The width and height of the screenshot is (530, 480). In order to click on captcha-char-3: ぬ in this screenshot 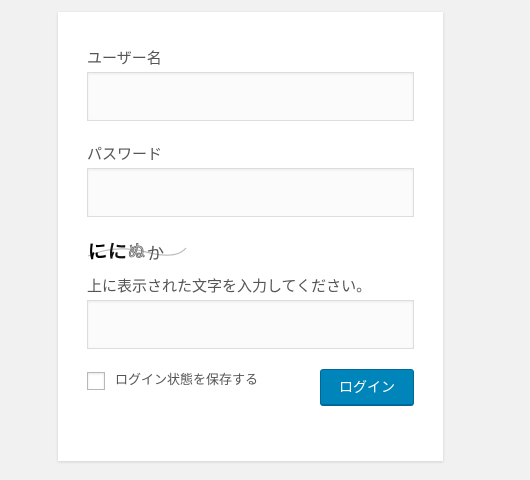, I will do `click(136, 252)`.